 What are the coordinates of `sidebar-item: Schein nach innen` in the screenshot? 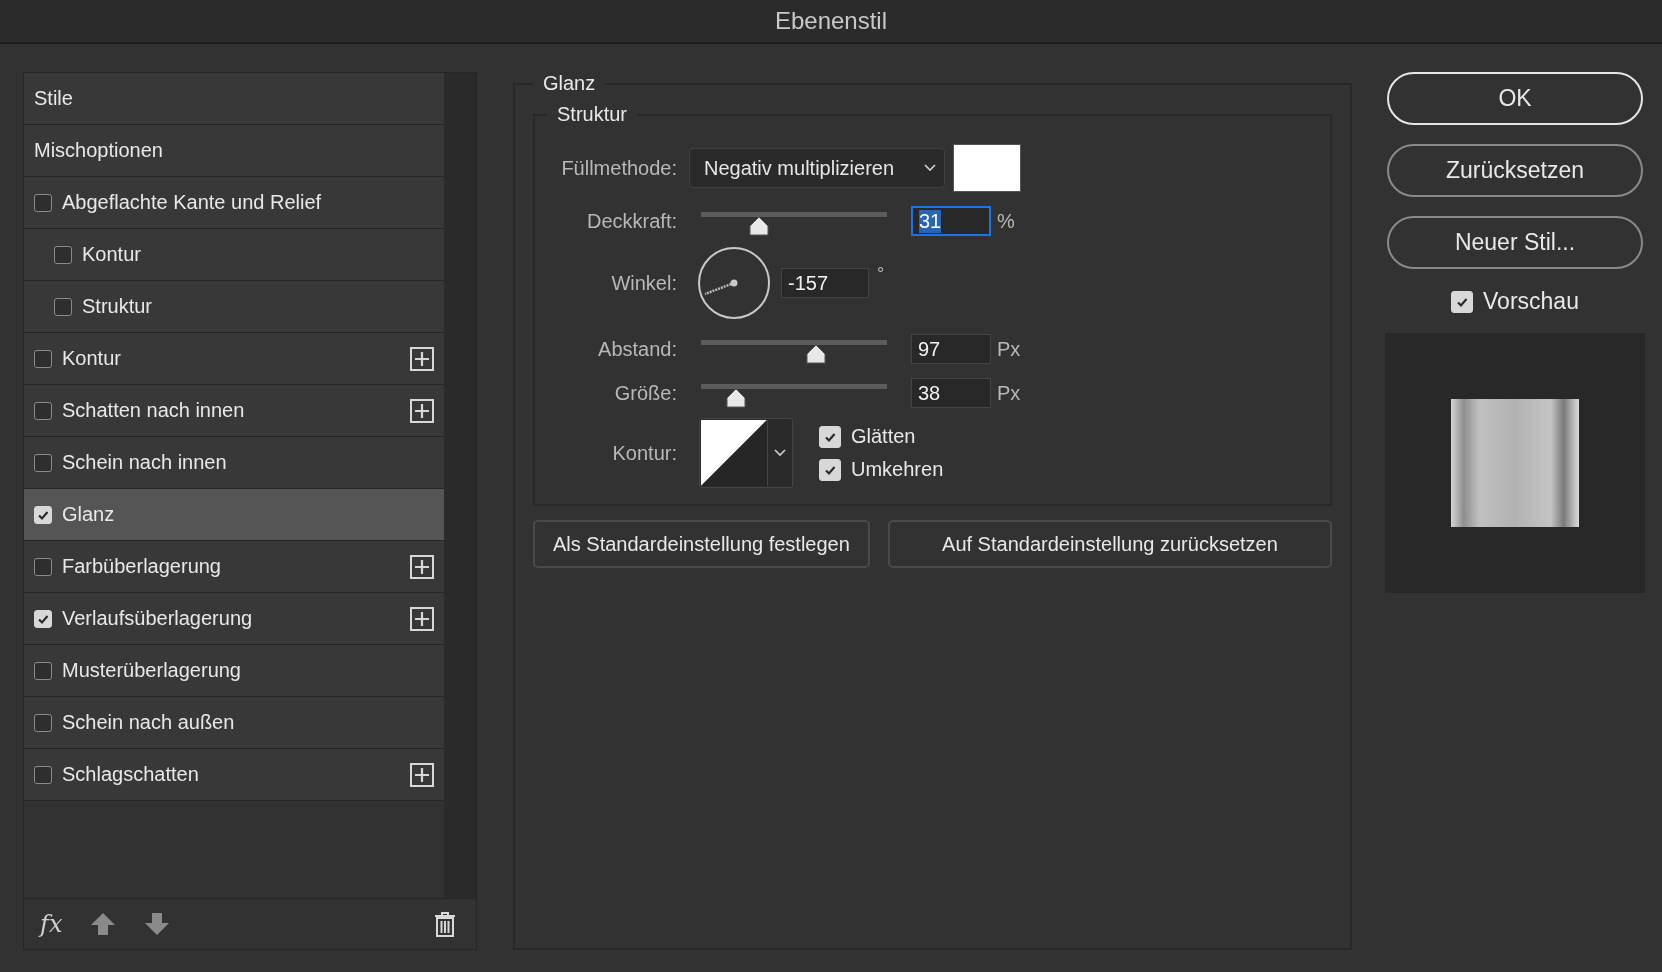 It's located at (234, 463).